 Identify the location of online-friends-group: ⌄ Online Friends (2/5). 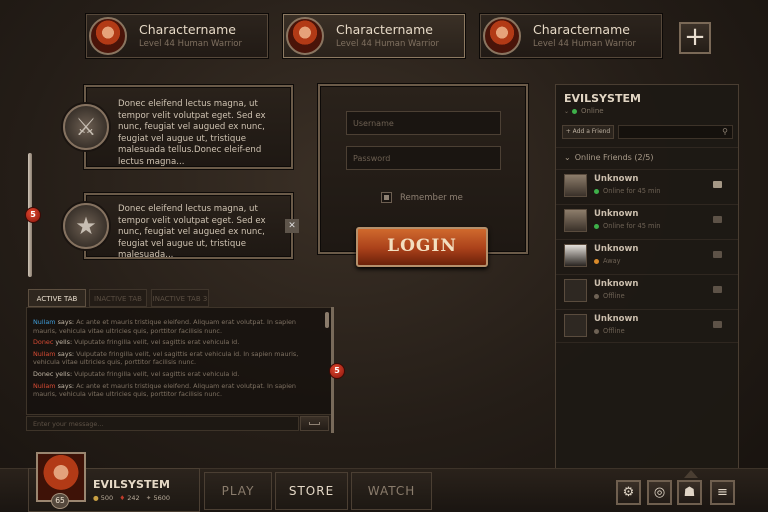
(647, 157).